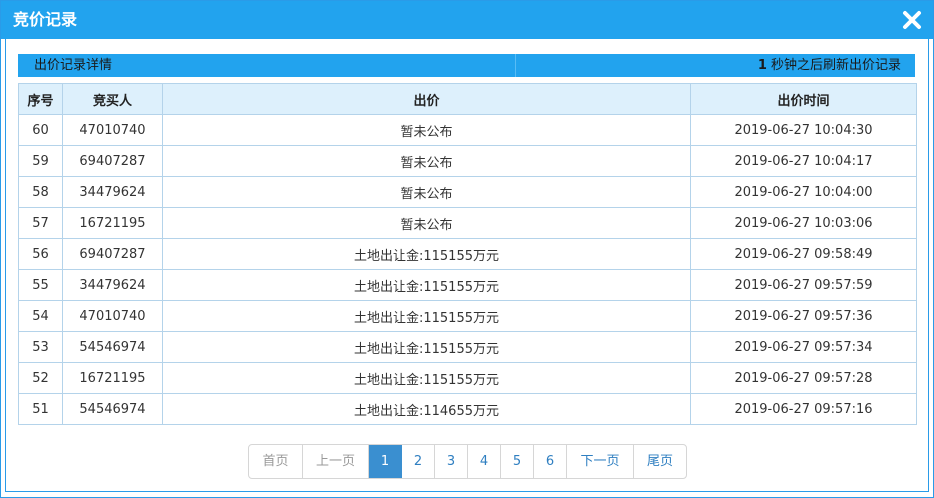 The image size is (934, 498). I want to click on info-bar: 出价记录详情 1 秒钟之后刷新出价记录, so click(466, 65).